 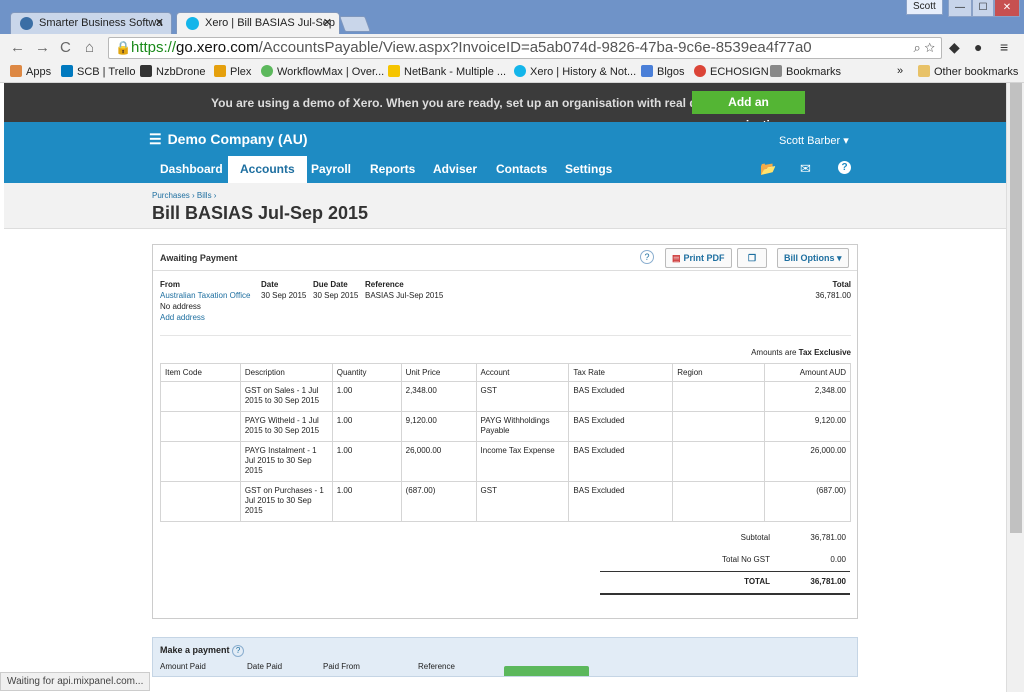 I want to click on scrollbar, so click(x=1015, y=387).